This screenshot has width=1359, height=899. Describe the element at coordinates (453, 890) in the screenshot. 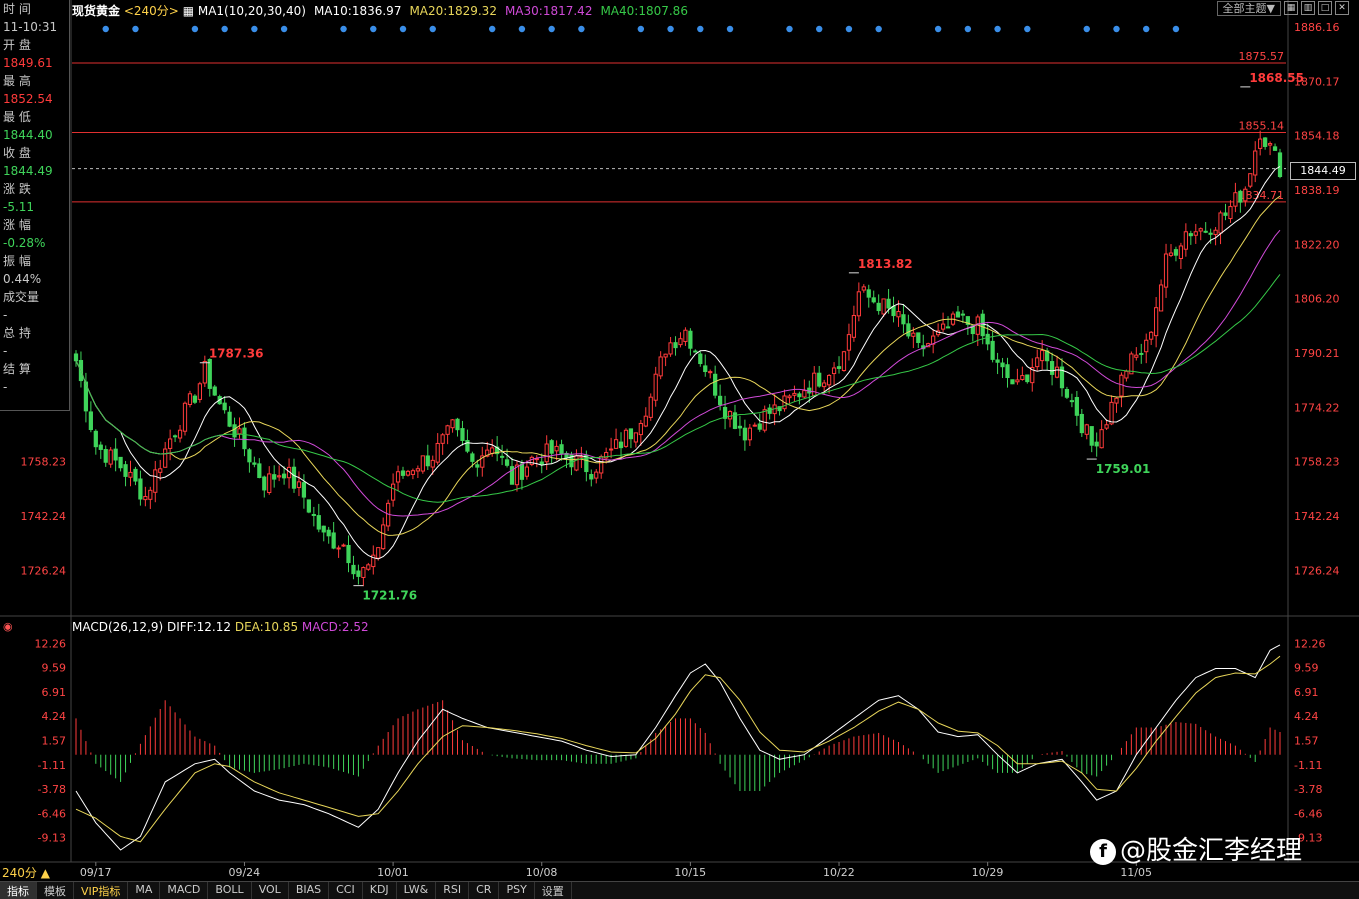

I see `toolbar-tab: RSI` at that location.